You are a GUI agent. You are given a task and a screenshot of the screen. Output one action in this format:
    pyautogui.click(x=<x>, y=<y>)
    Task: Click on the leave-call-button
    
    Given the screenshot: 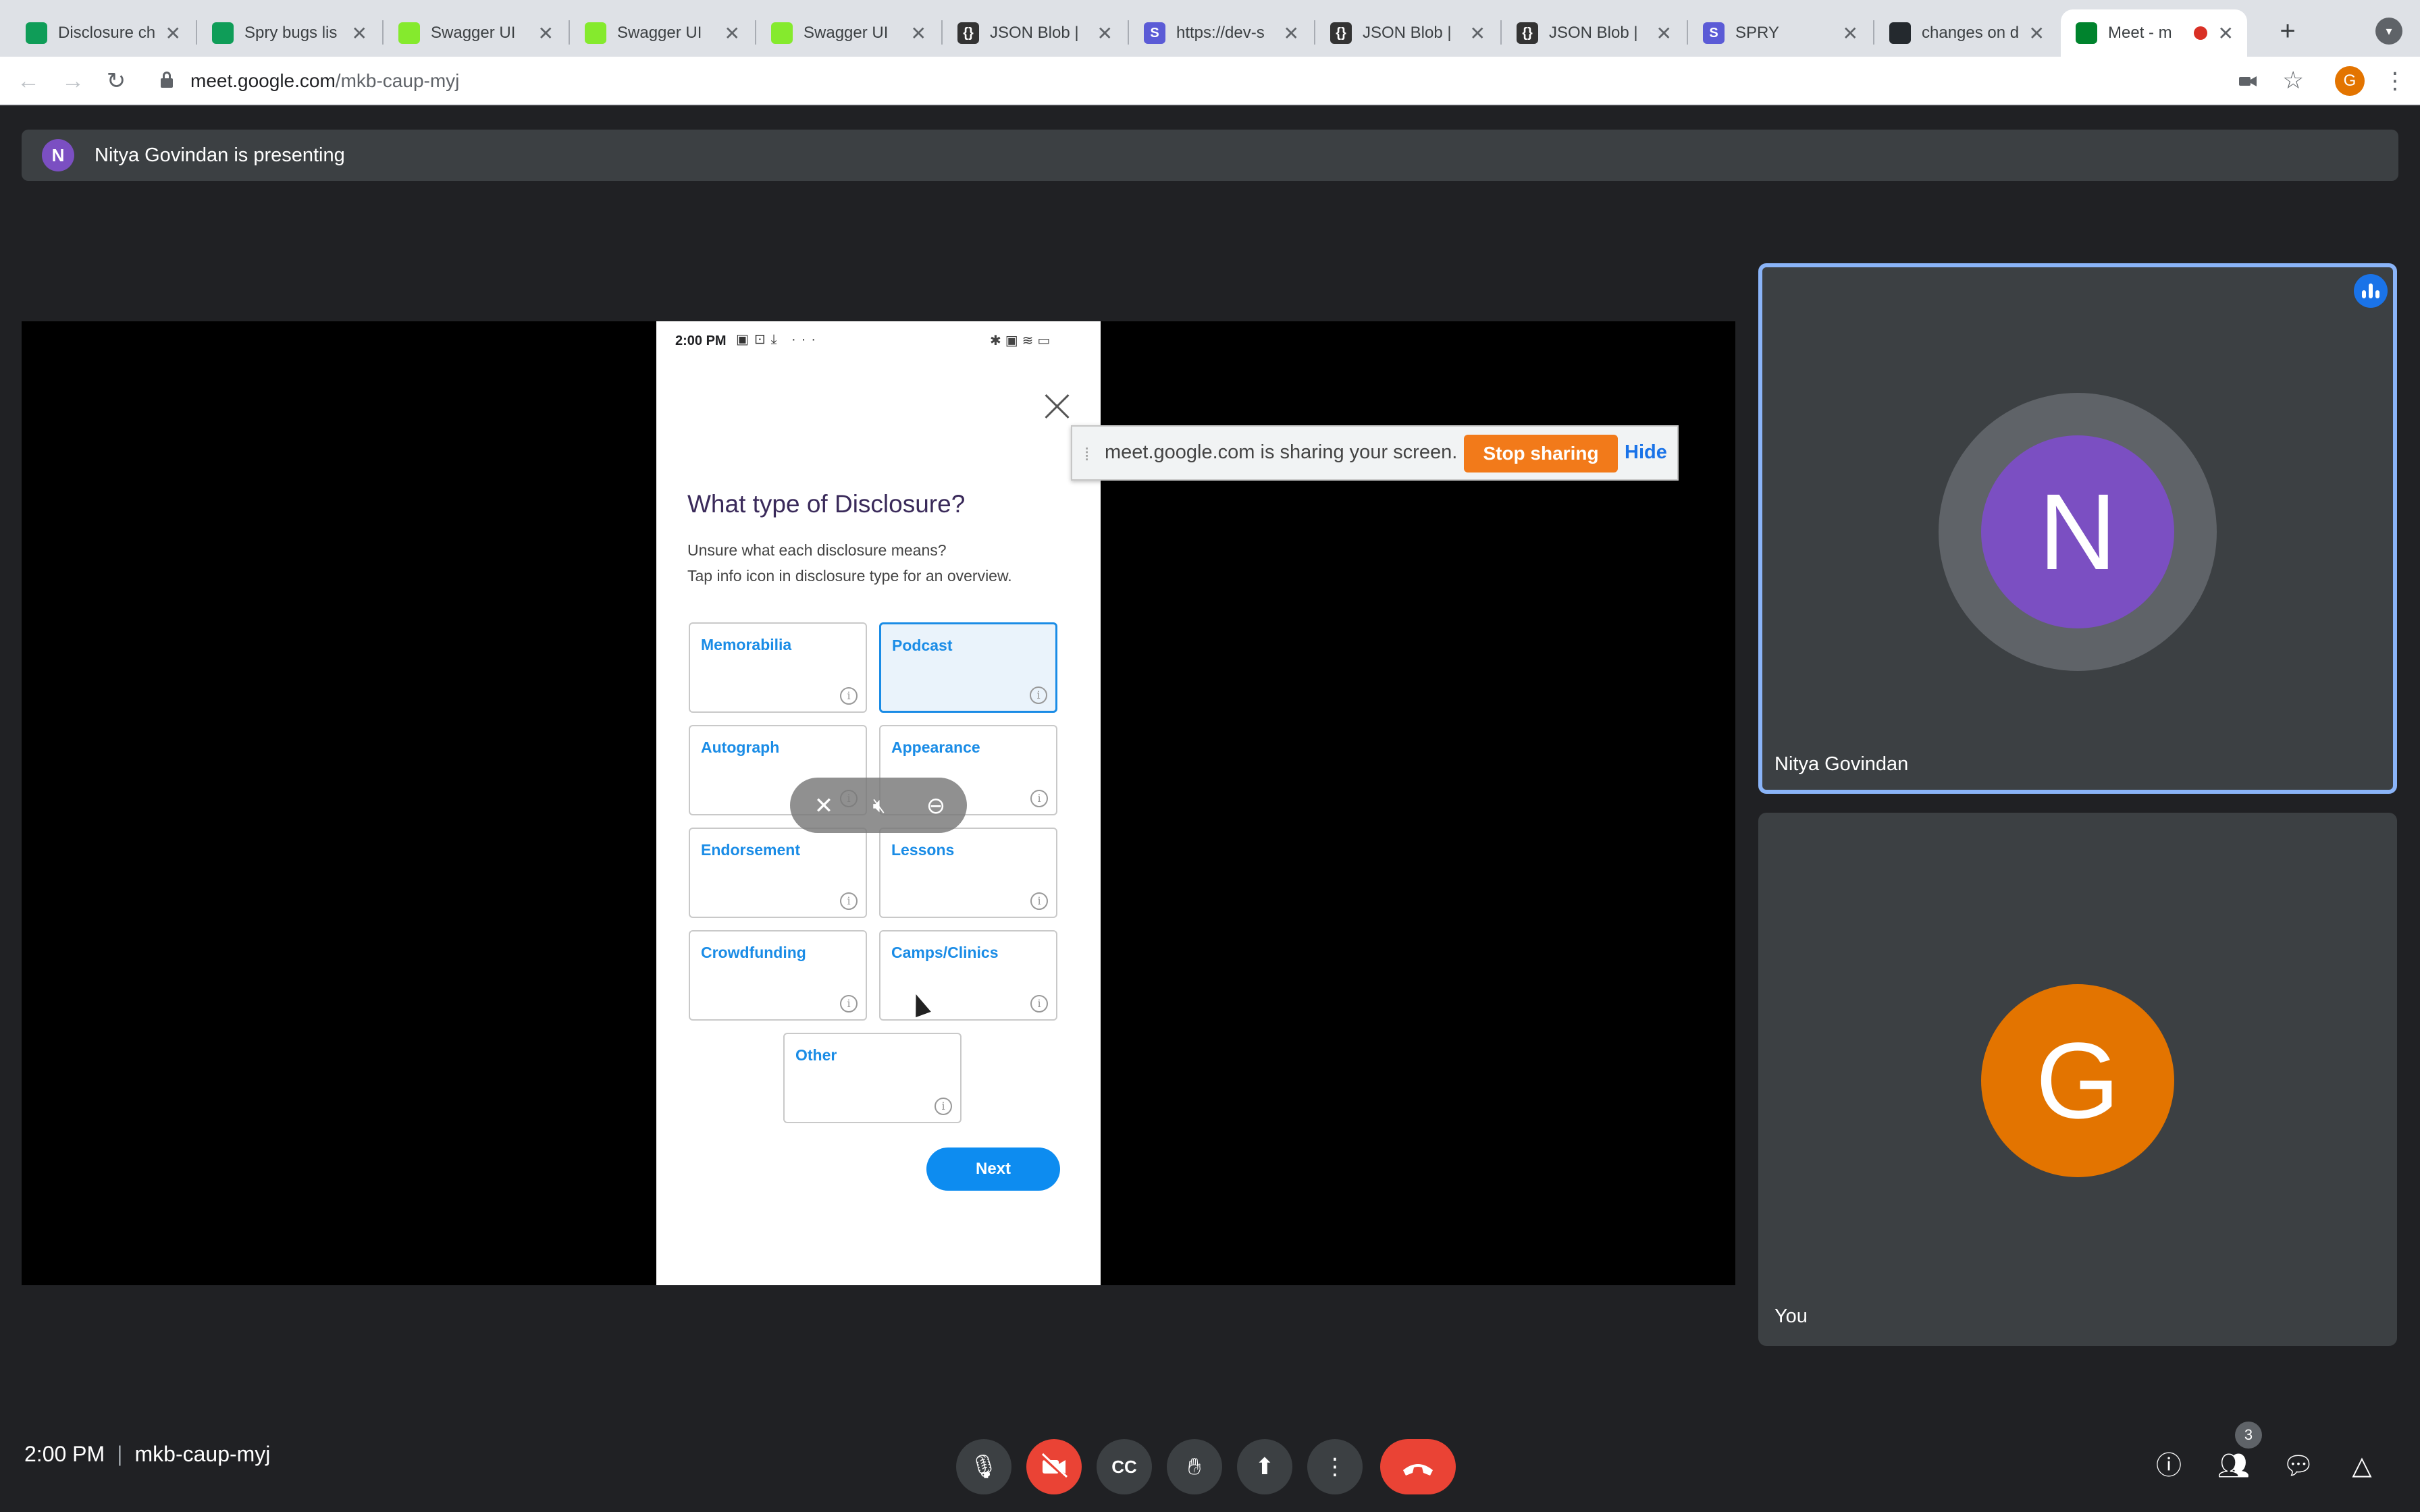 What is the action you would take?
    pyautogui.click(x=1418, y=1466)
    